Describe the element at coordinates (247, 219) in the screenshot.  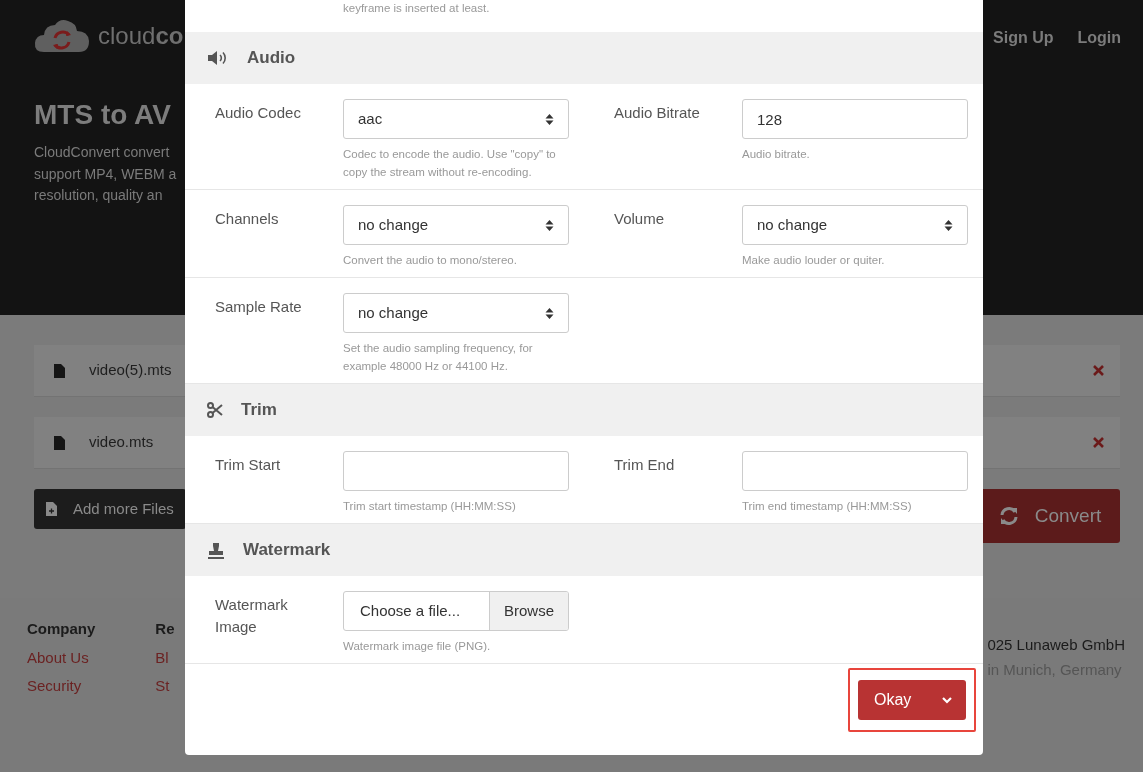
I see `field-label: Channels` at that location.